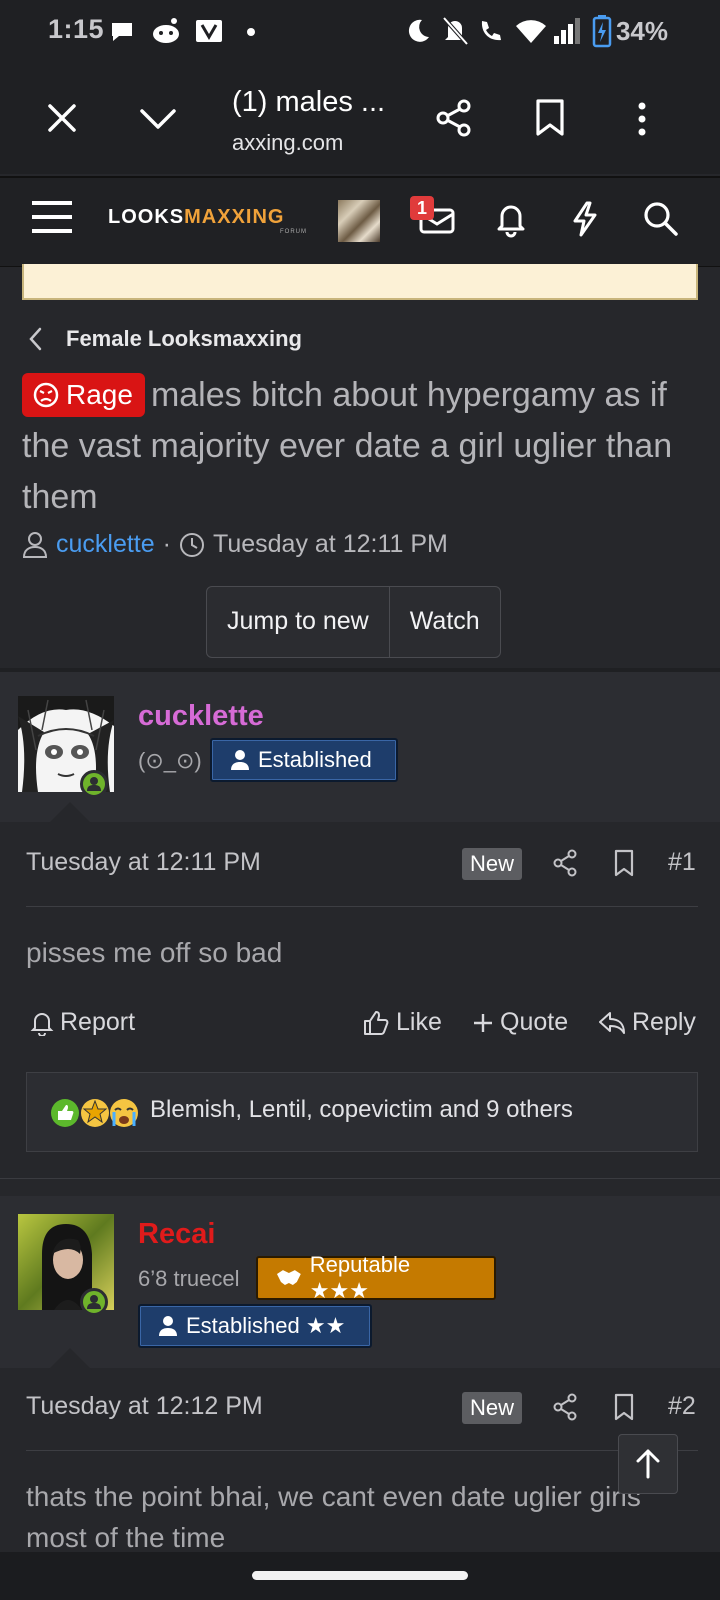  I want to click on post-2-number: #2, so click(682, 1406).